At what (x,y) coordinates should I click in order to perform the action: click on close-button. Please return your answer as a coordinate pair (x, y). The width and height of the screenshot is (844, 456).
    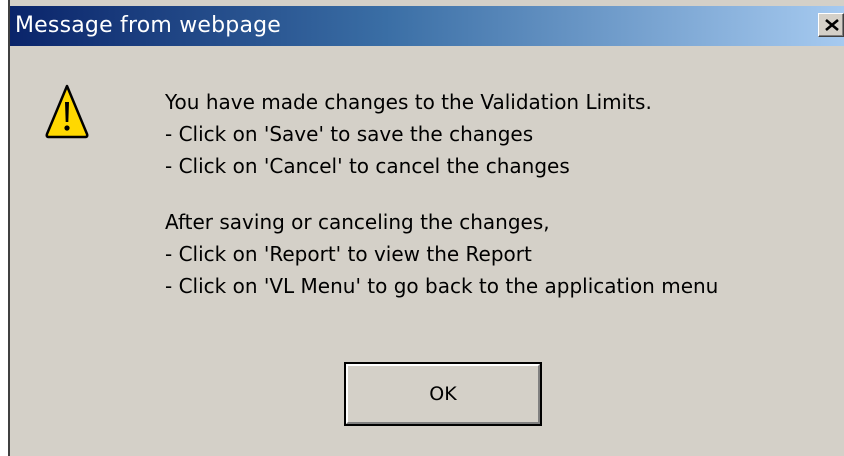
    Looking at the image, I should click on (831, 25).